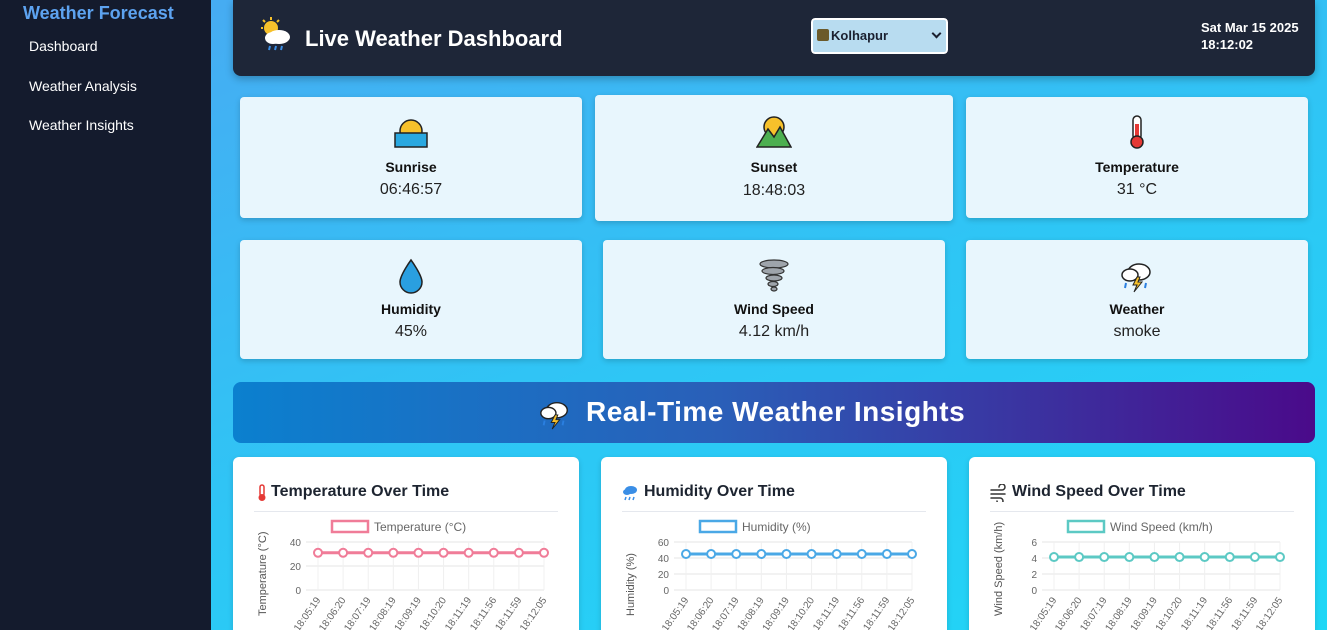 The width and height of the screenshot is (1327, 630). Describe the element at coordinates (81, 125) in the screenshot. I see `sidebar-item-weather-insights: Weather Insights` at that location.